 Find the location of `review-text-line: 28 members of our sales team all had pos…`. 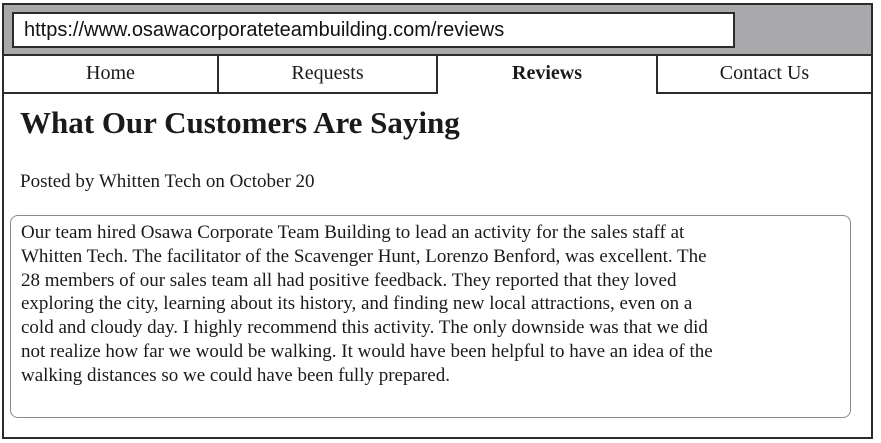

review-text-line: 28 members of our sales team all had pos… is located at coordinates (349, 280).